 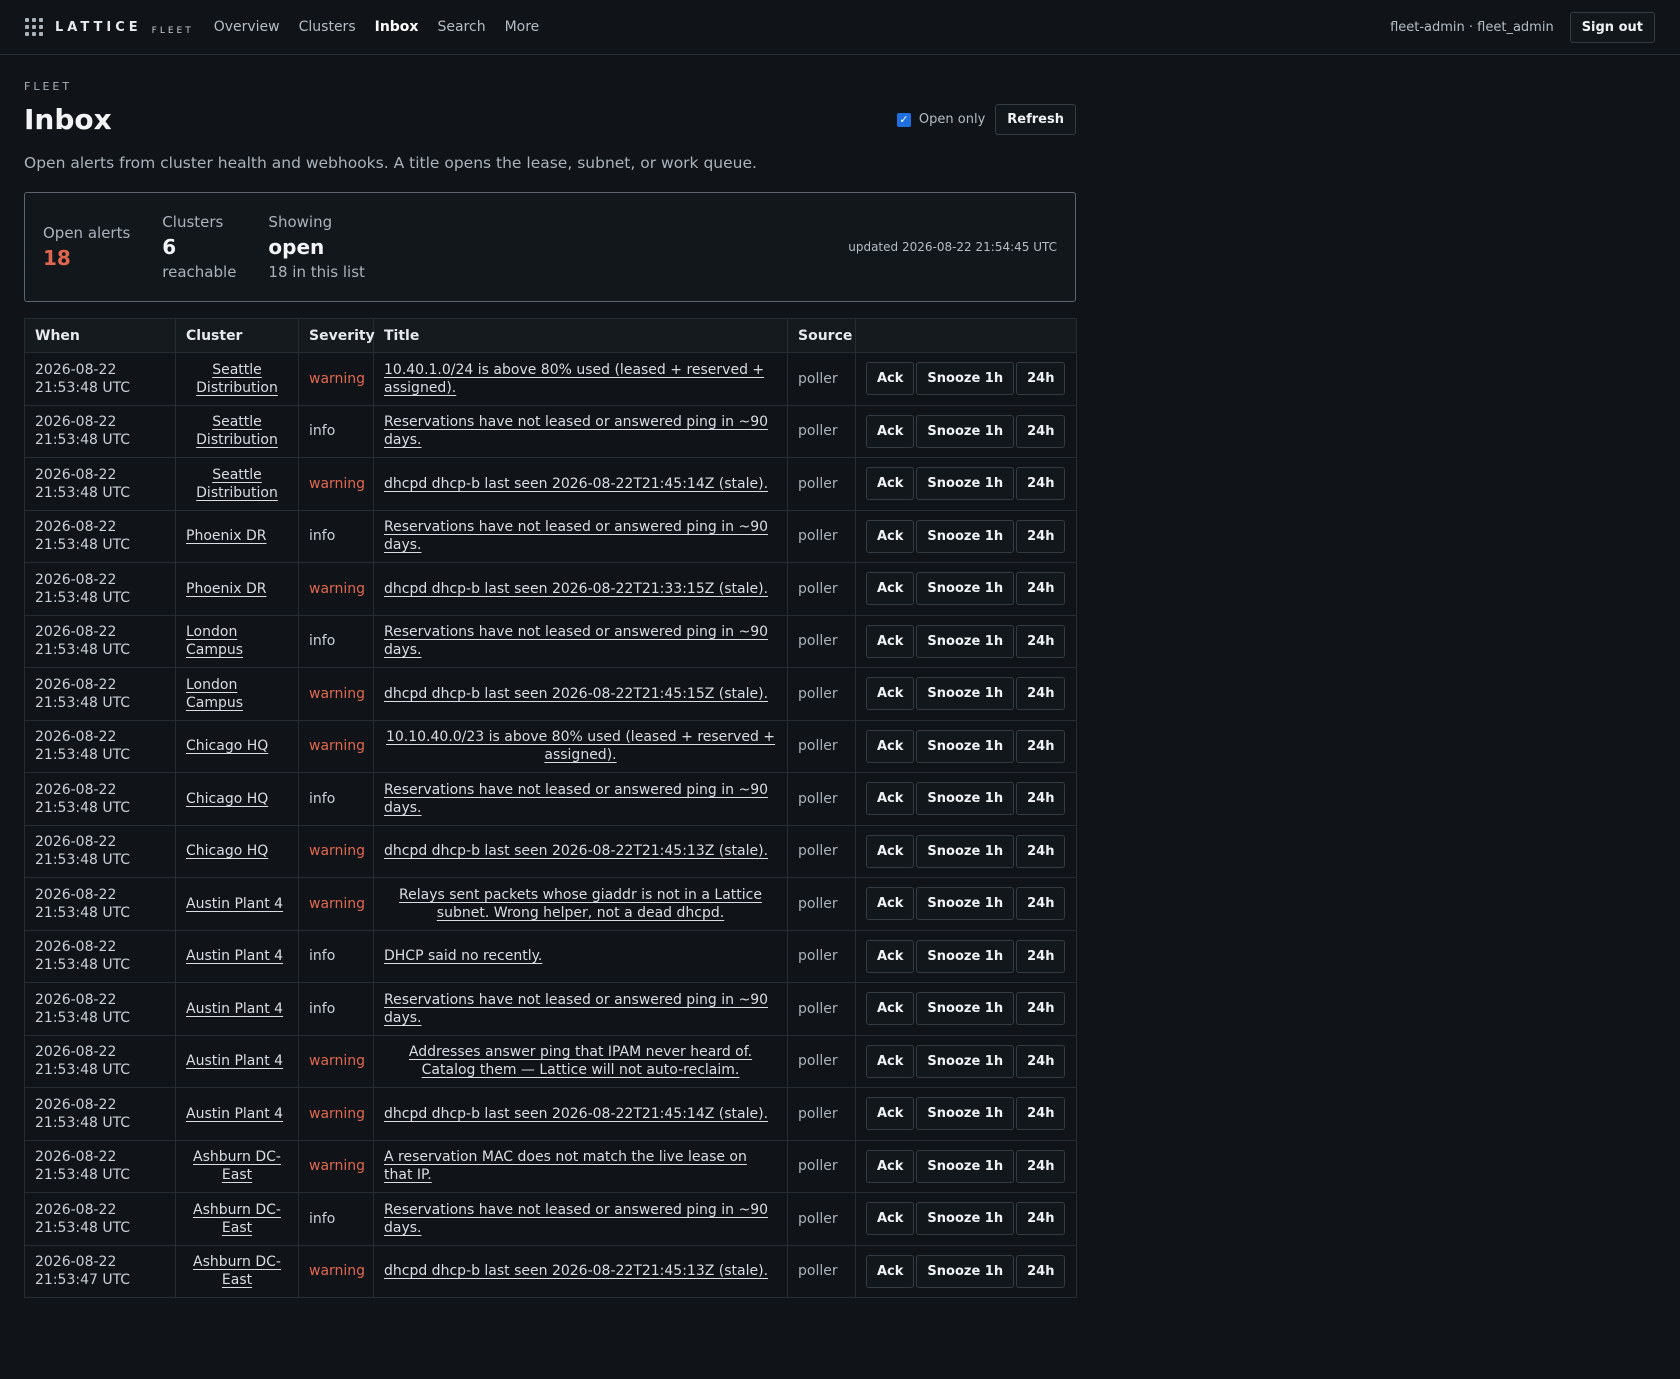 I want to click on open-only-label: Open only, so click(x=952, y=119).